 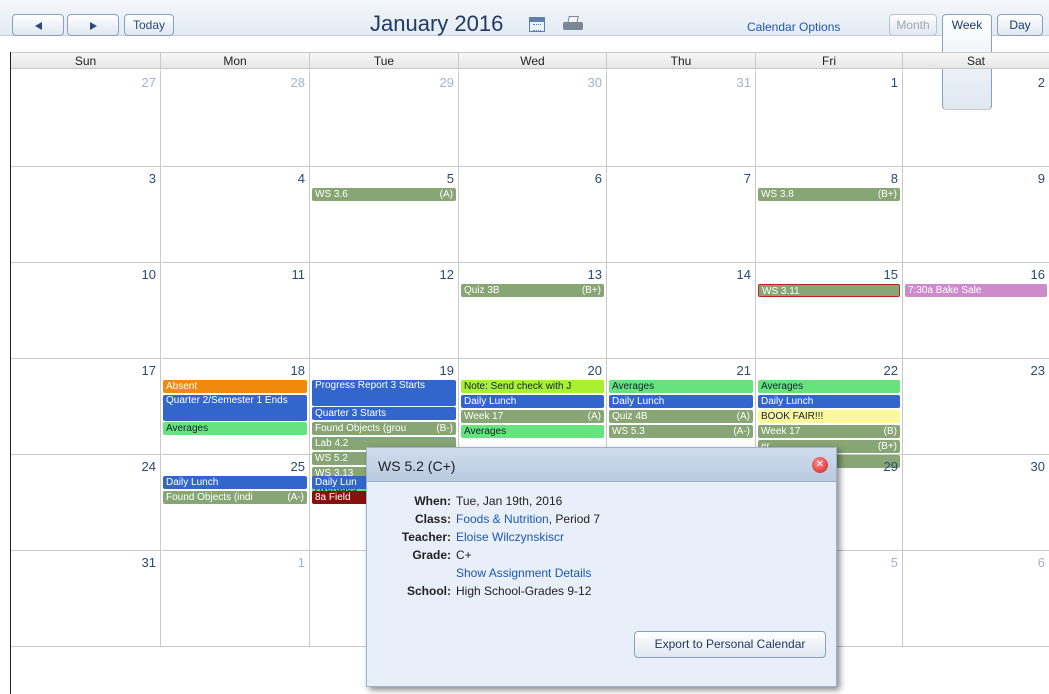 What do you see at coordinates (681, 416) in the screenshot?
I see `calendar-event: Quiz 4B (A)` at bounding box center [681, 416].